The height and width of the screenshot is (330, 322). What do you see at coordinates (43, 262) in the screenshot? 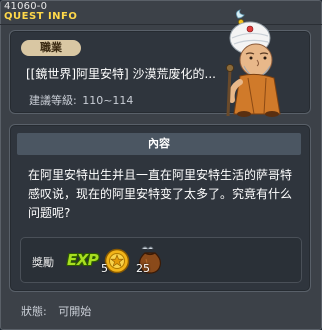
I see `reward-label: 獎勵` at bounding box center [43, 262].